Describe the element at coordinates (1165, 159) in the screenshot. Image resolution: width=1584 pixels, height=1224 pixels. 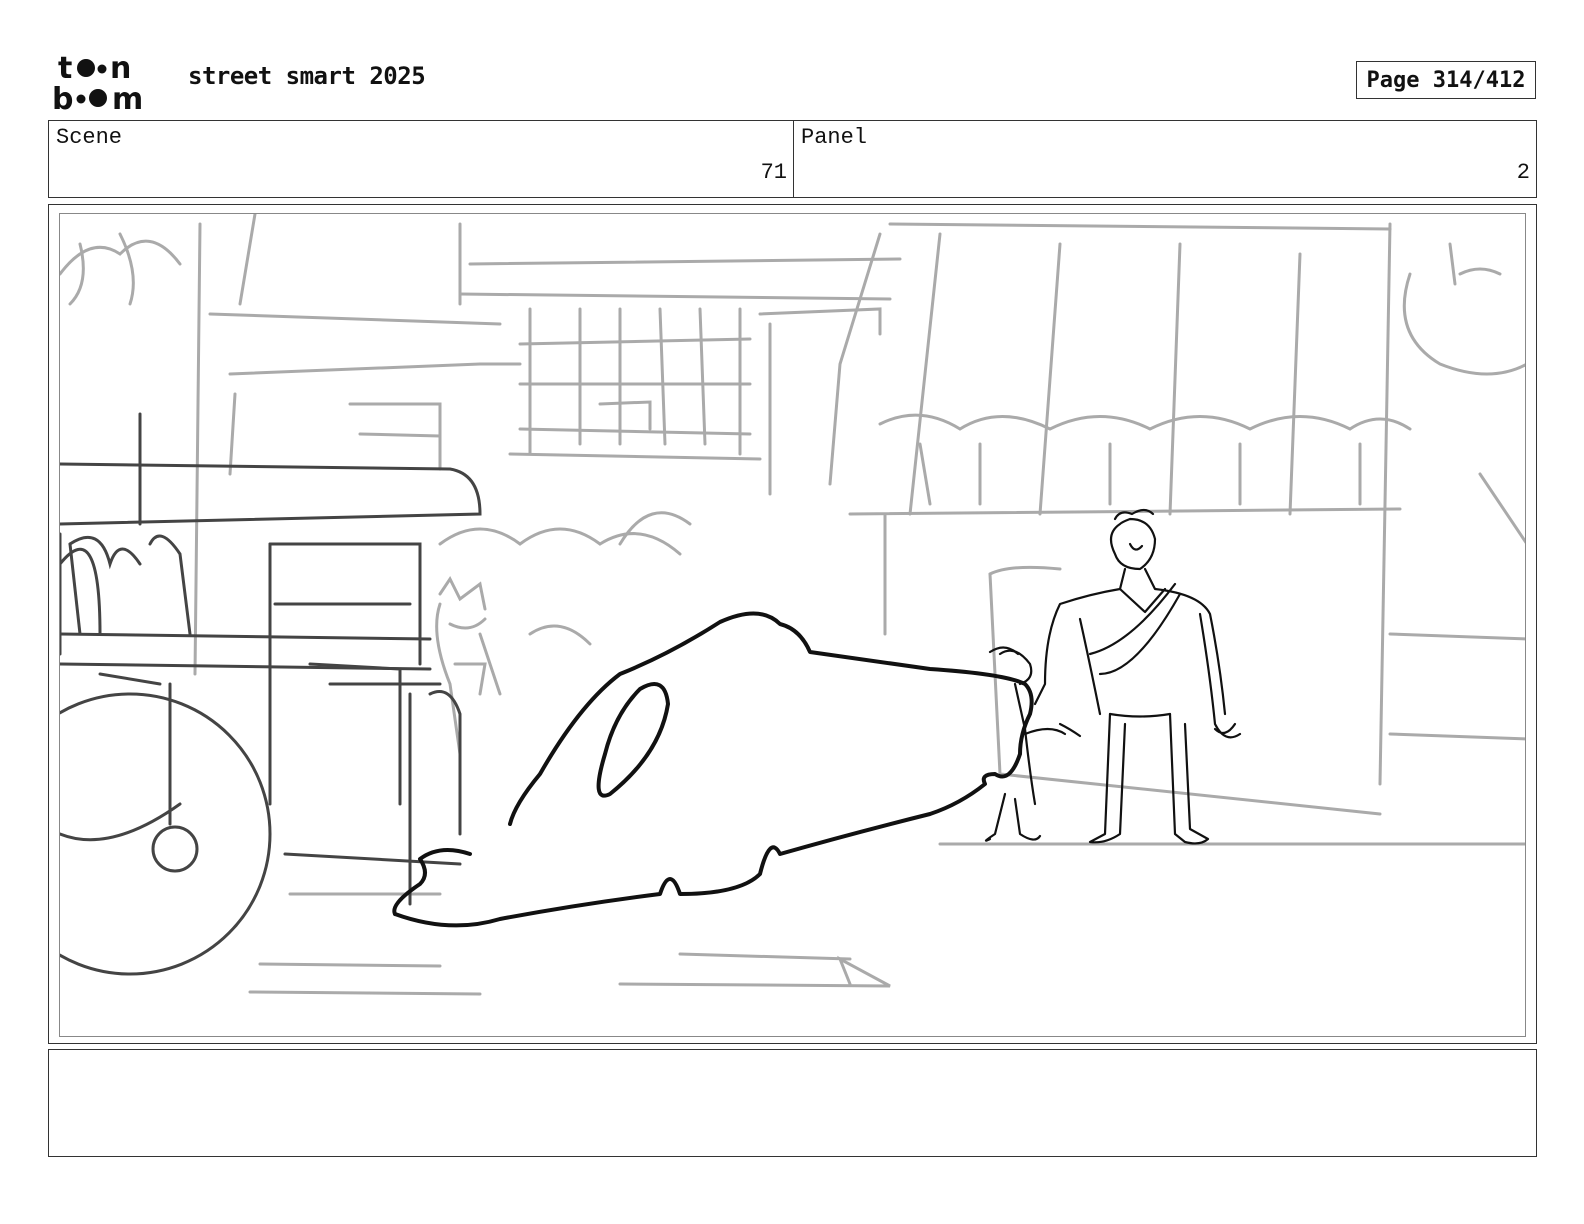
I see `panel-cell: Panel 2` at that location.